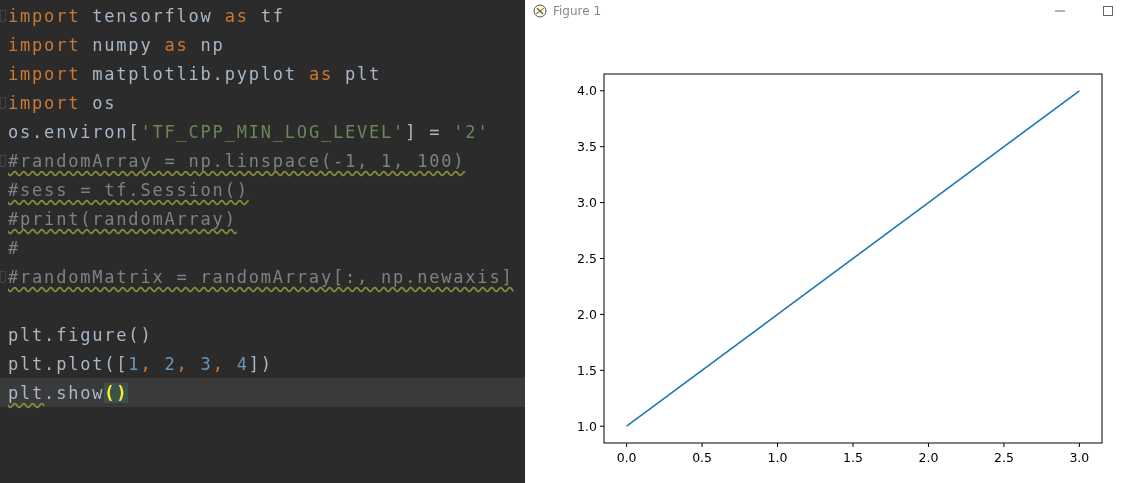  Describe the element at coordinates (702, 457) in the screenshot. I see `x-tick-label: 0.5` at that location.